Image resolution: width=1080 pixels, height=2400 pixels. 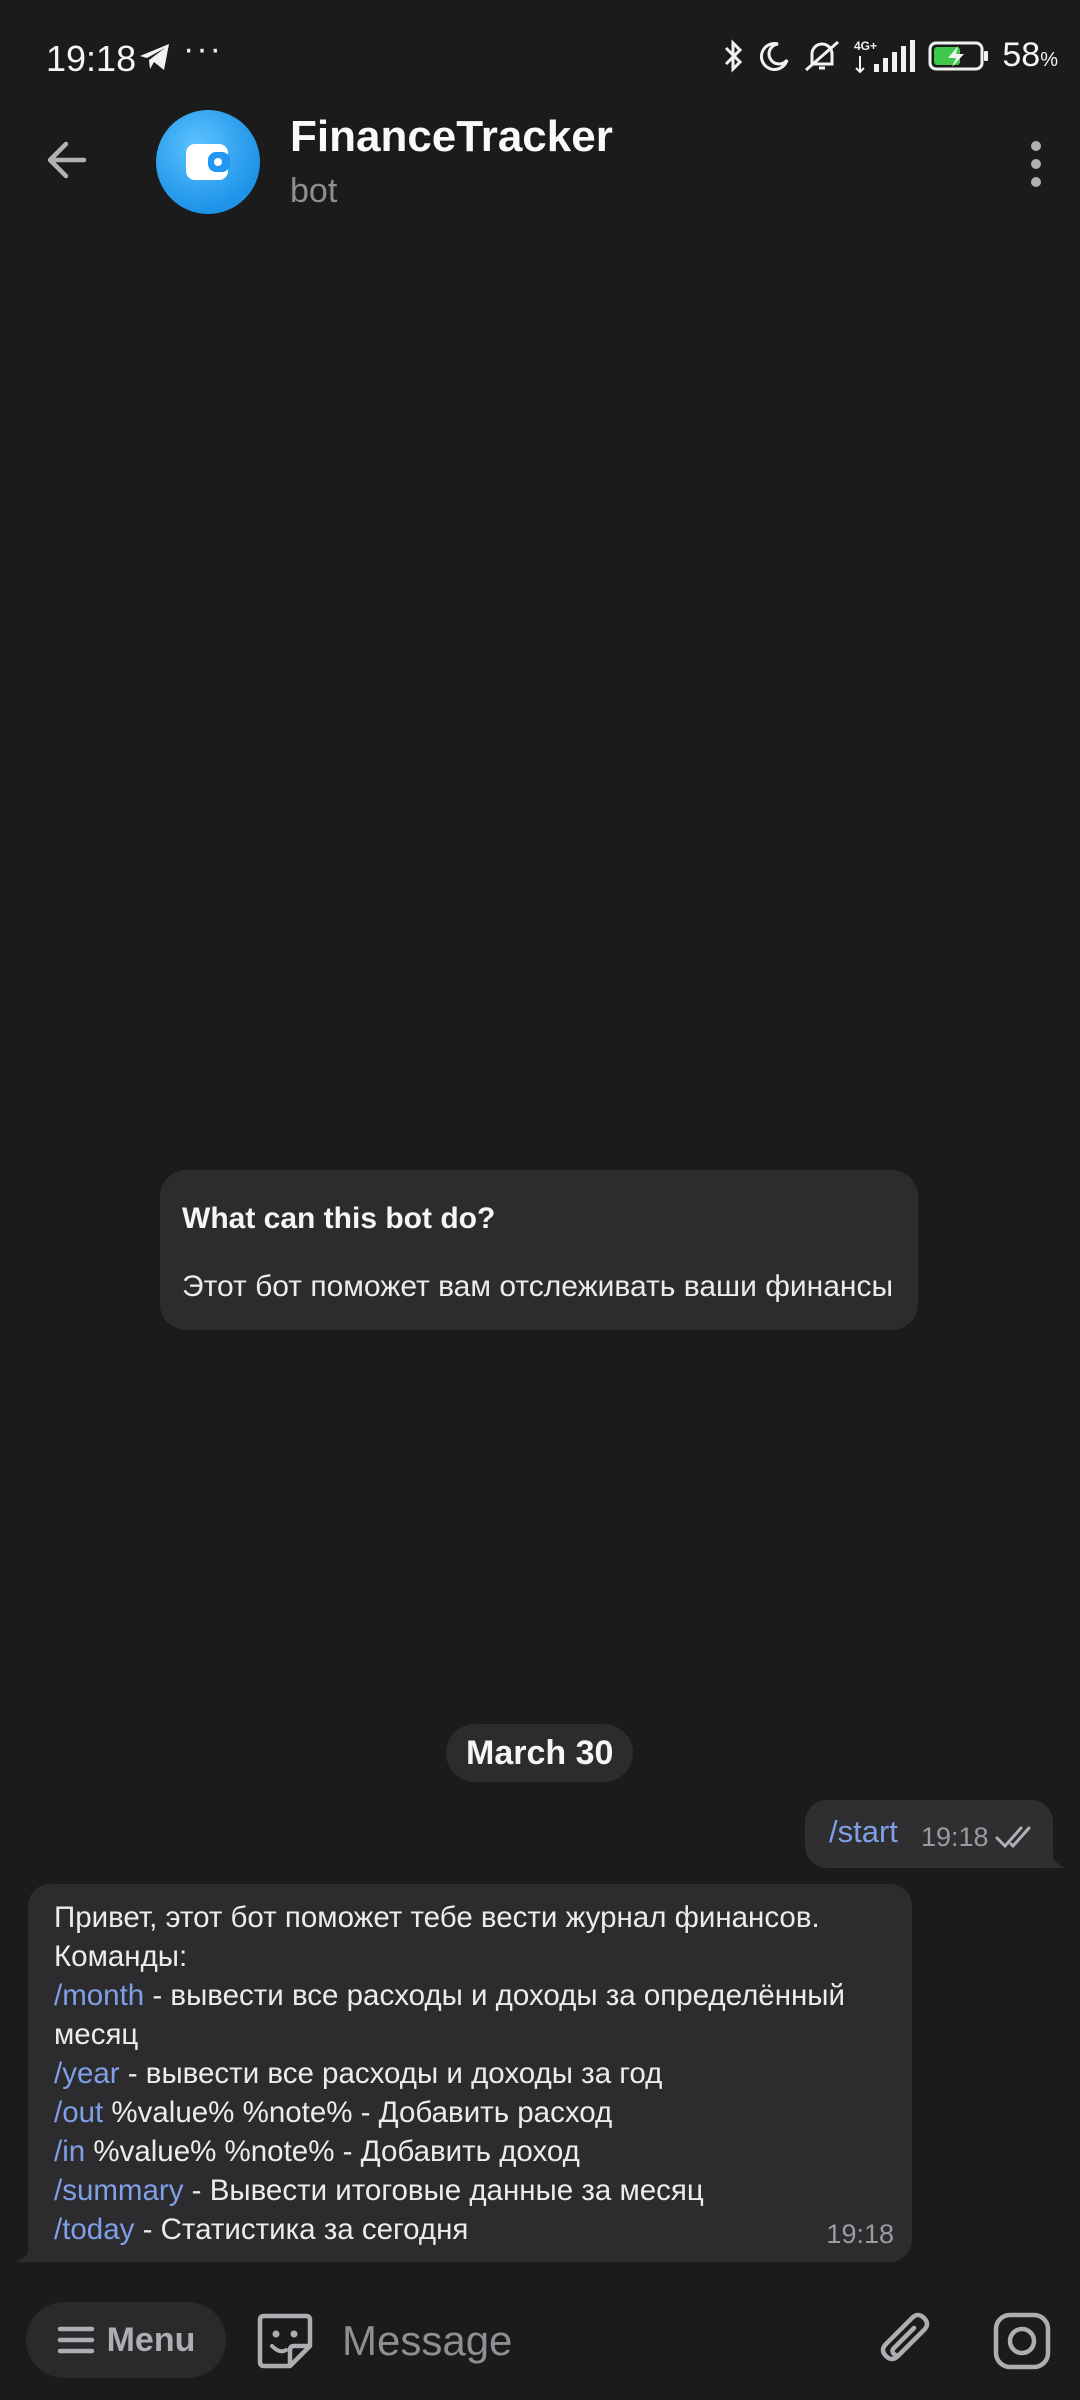 What do you see at coordinates (155, 59) in the screenshot?
I see `telegram-icon` at bounding box center [155, 59].